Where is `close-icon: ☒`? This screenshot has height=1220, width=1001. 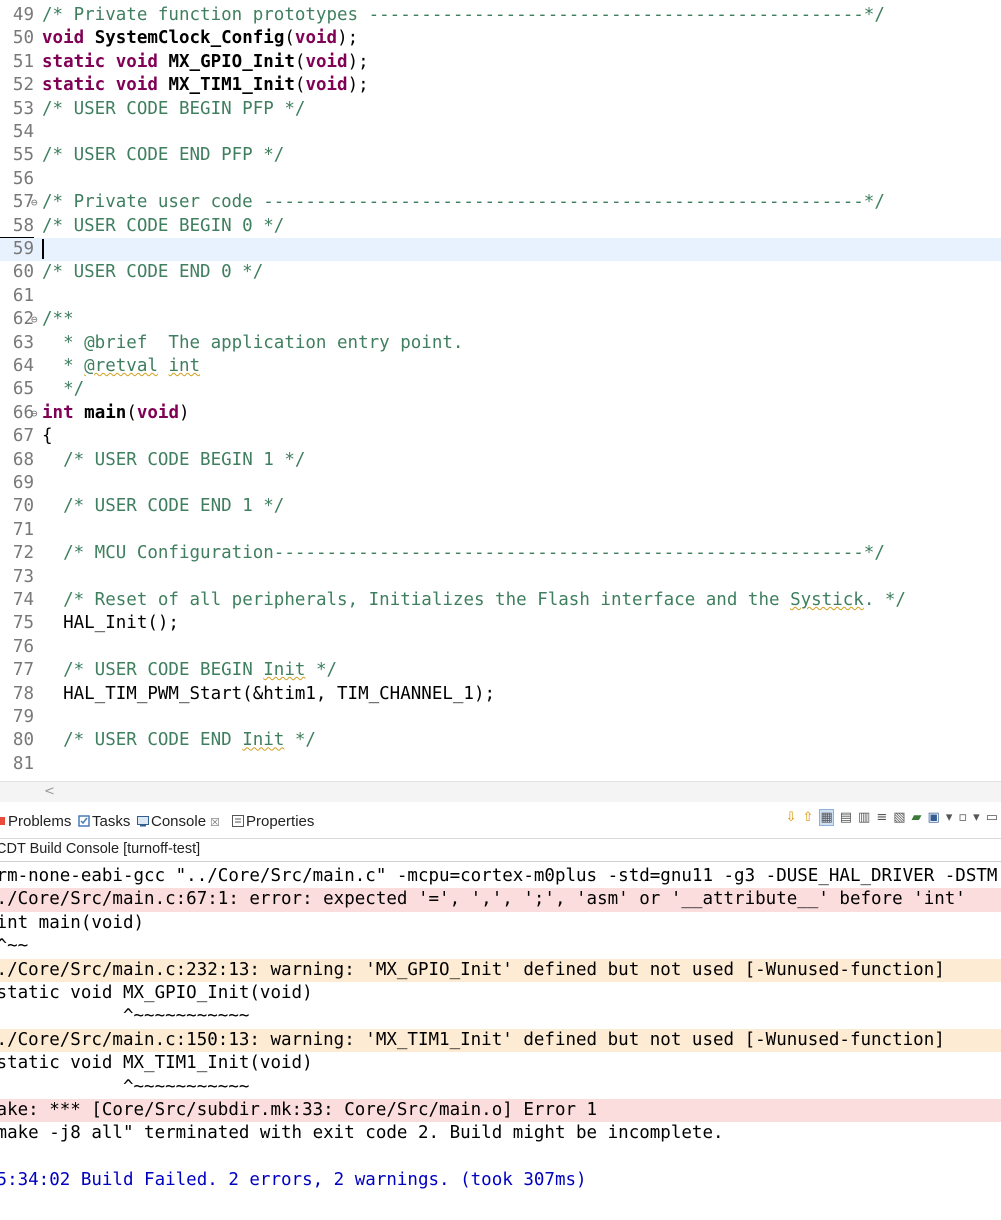
close-icon: ☒ is located at coordinates (215, 823).